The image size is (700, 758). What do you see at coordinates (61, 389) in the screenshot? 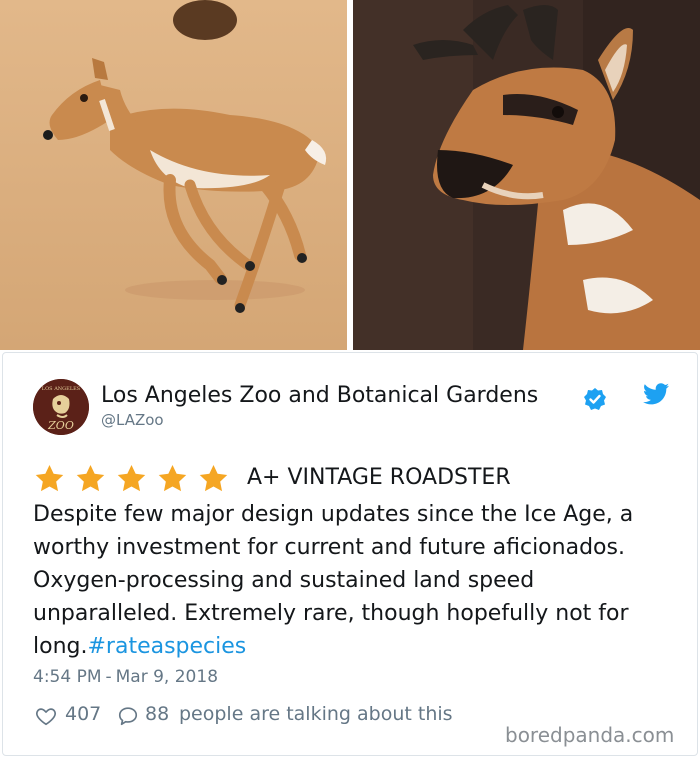
I see `avatar-top-text: LOS ANGELES` at bounding box center [61, 389].